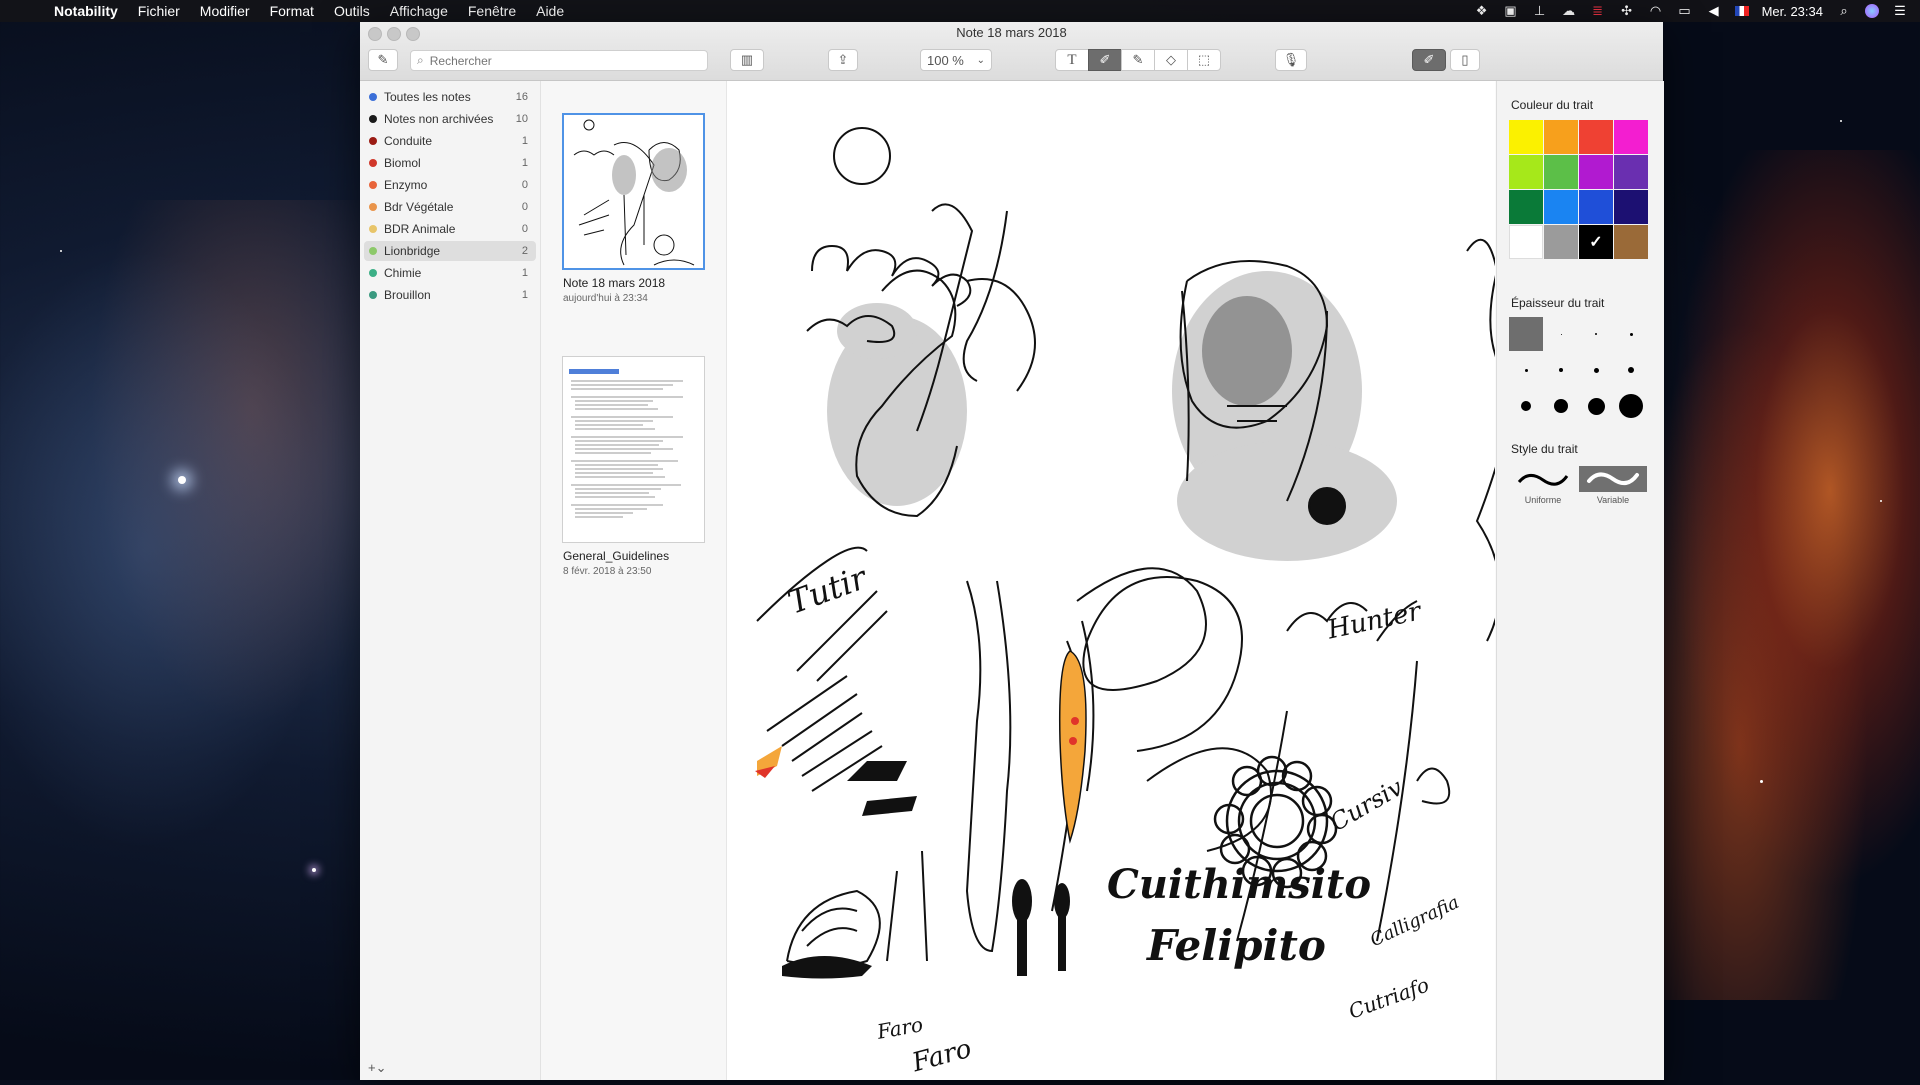 The height and width of the screenshot is (1085, 1920). I want to click on highlighter-tool-button: ✎, so click(1138, 60).